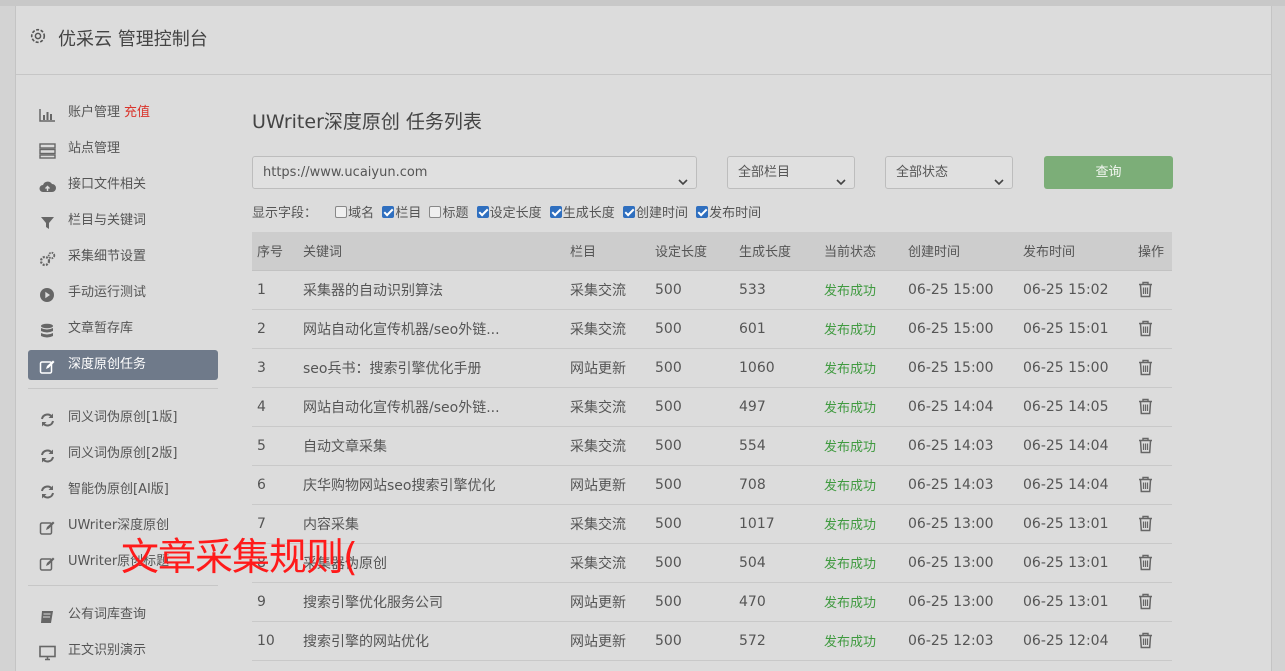 This screenshot has width=1285, height=671. Describe the element at coordinates (960, 485) in the screenshot. I see `cell-create-time: 06-25 14:03` at that location.